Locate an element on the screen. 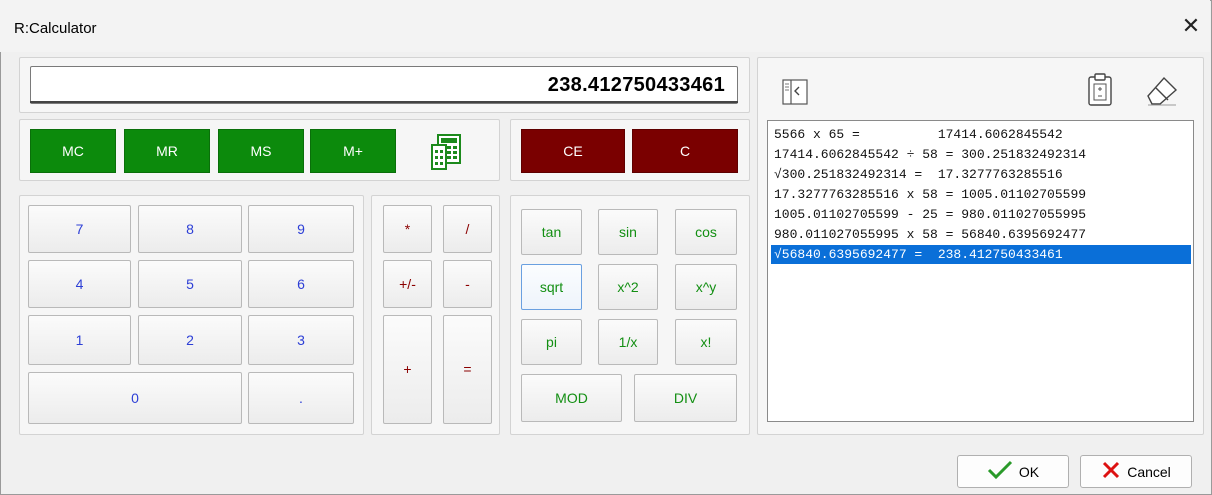 The width and height of the screenshot is (1212, 495). calculator-icon is located at coordinates (447, 152).